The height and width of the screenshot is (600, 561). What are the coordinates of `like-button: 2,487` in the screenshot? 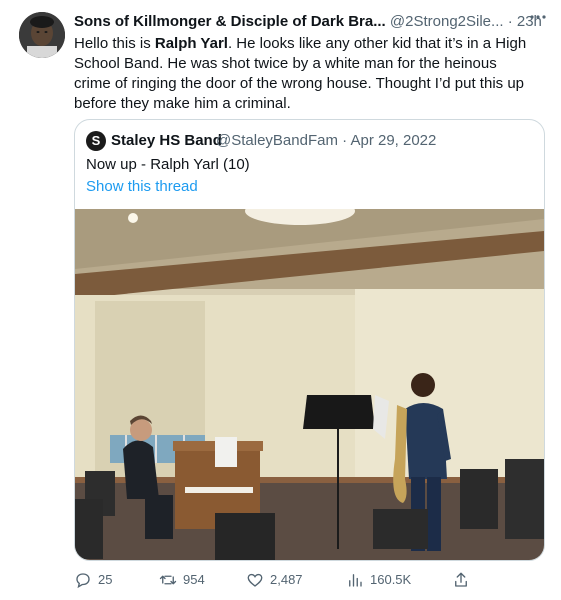 It's located at (274, 580).